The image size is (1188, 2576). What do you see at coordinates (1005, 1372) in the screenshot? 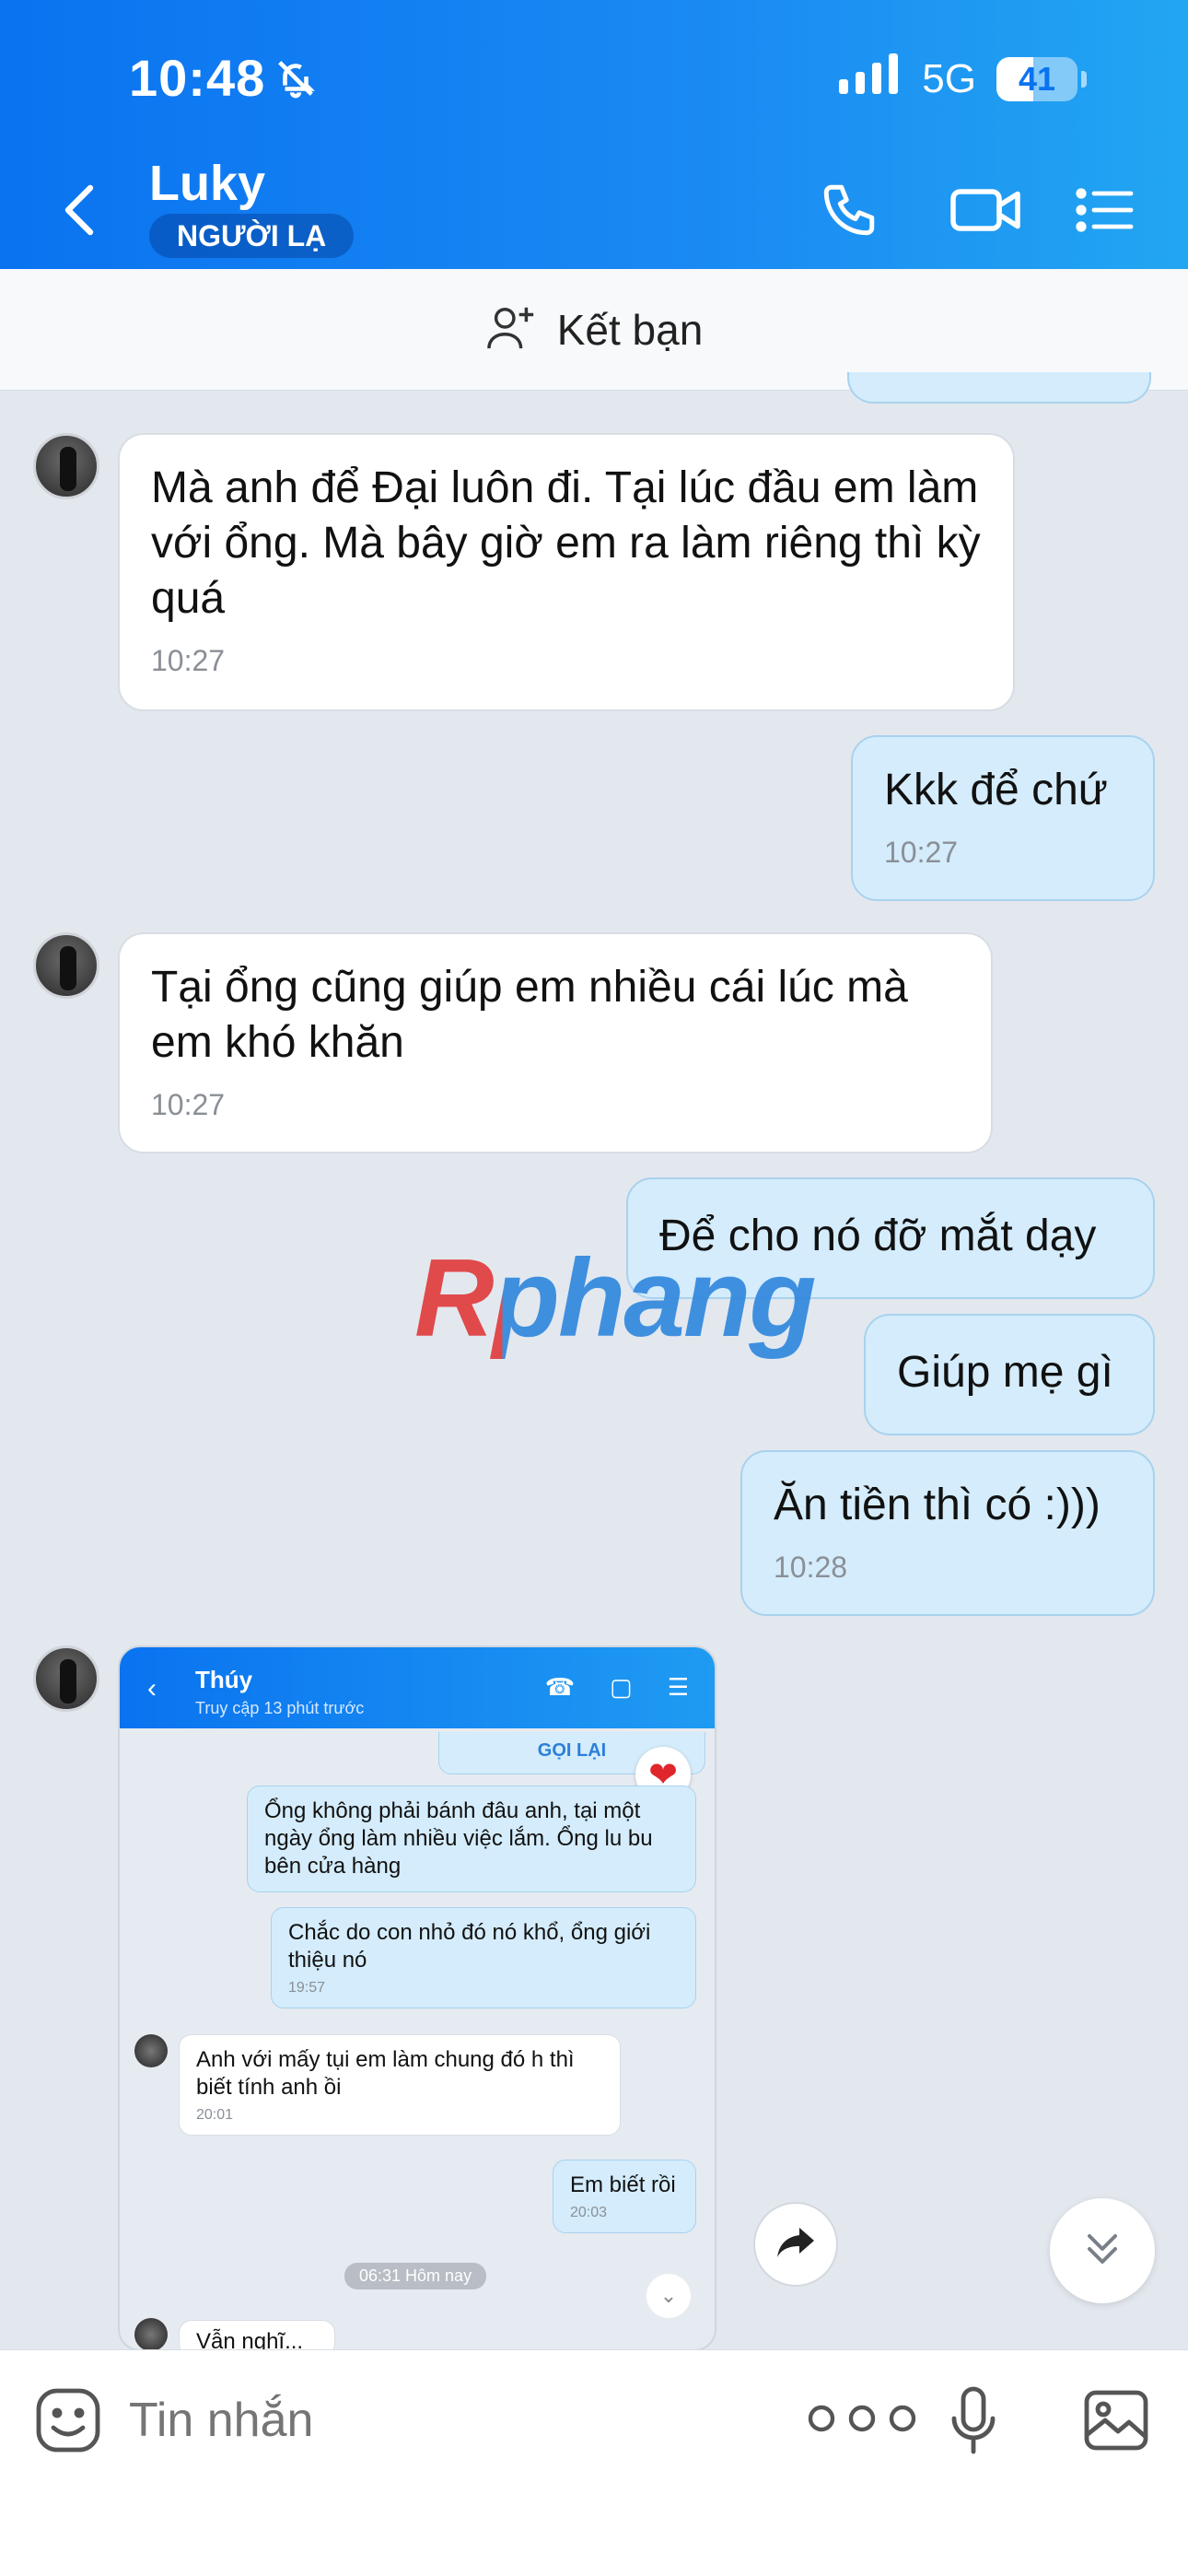
I see `message-text: Giúp mẹ gì` at bounding box center [1005, 1372].